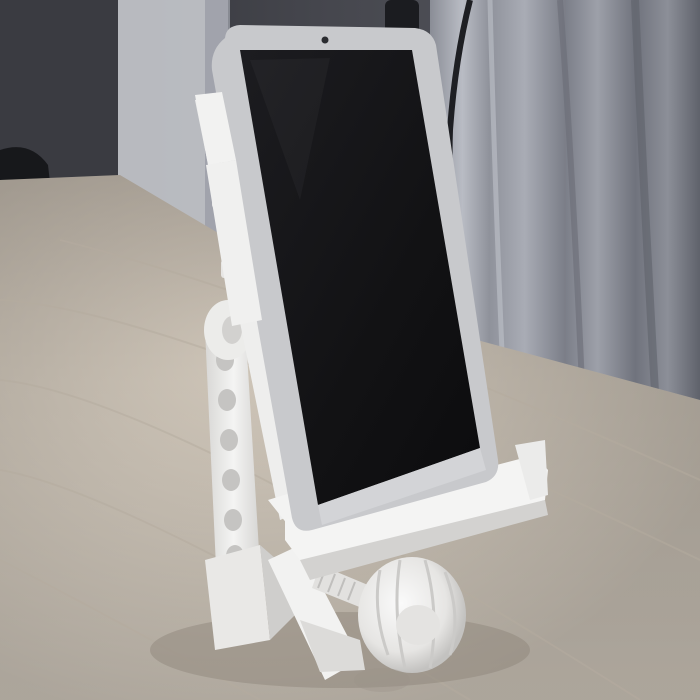  I want to click on front-camera, so click(325, 40).